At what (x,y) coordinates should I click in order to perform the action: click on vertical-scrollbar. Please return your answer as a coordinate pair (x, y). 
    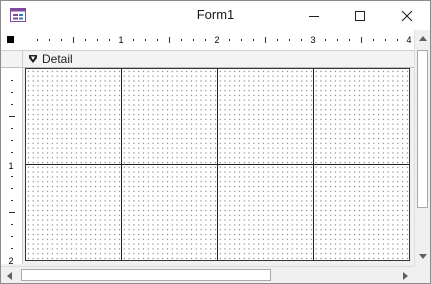
    Looking at the image, I should click on (422, 148).